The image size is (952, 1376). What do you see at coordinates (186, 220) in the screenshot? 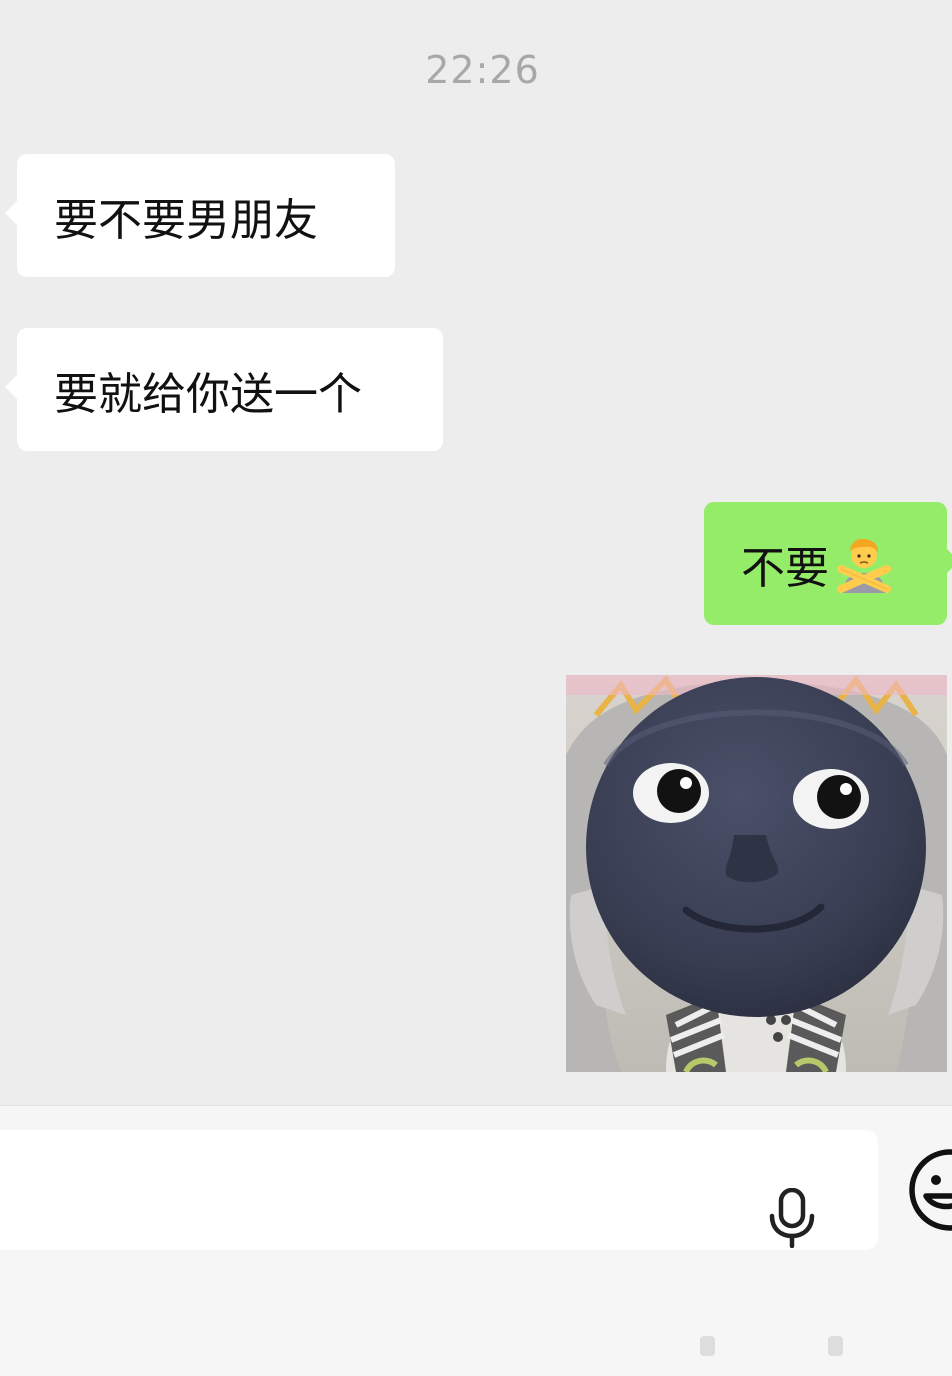
I see `message-text: 要不要男朋友` at bounding box center [186, 220].